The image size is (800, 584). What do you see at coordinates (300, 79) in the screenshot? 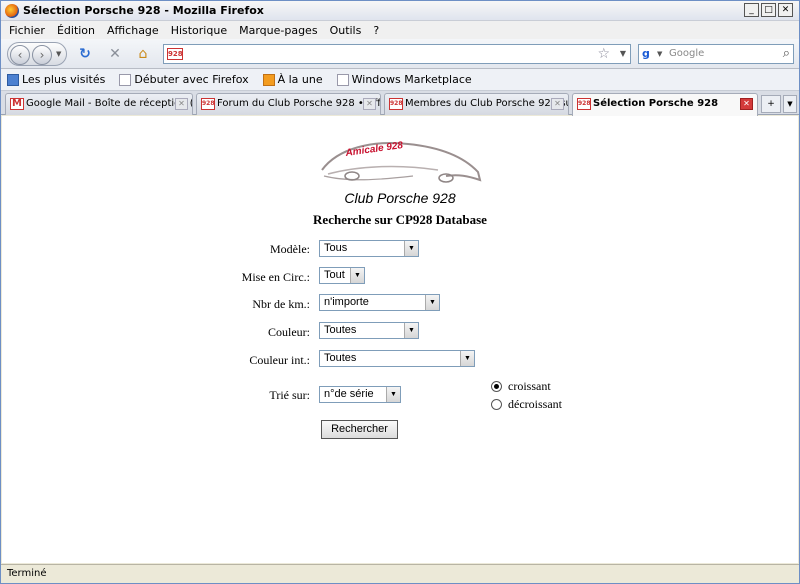
I see `bookmark-label: À la une` at bounding box center [300, 79].